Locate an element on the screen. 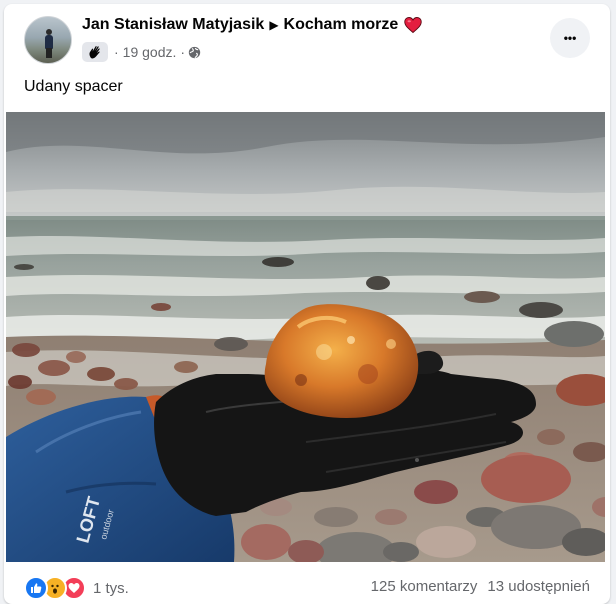  author-avatar is located at coordinates (48, 40).